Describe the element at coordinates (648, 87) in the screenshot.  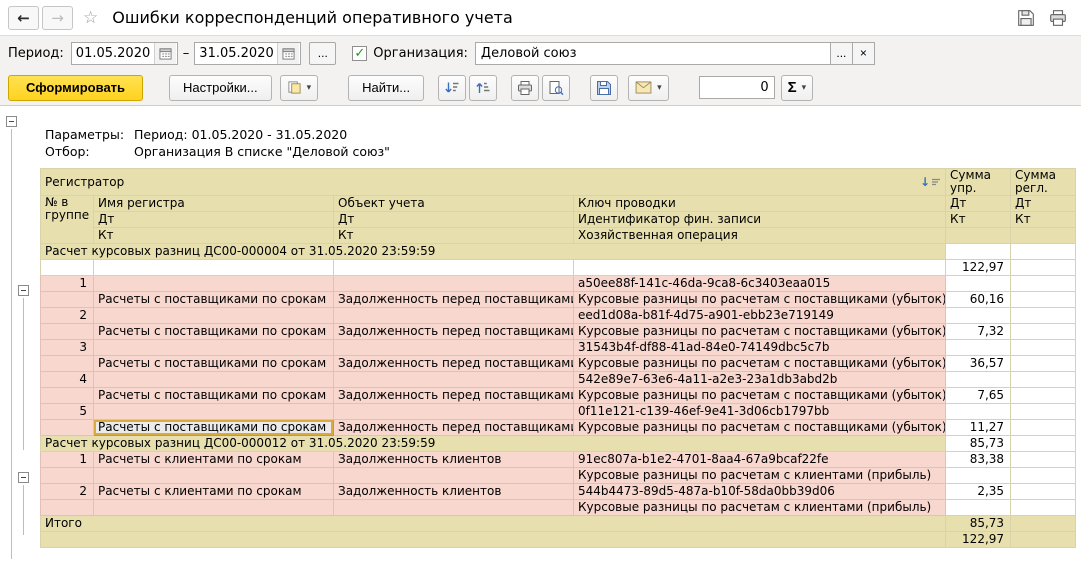
I see `send-email-button: ▾` at that location.